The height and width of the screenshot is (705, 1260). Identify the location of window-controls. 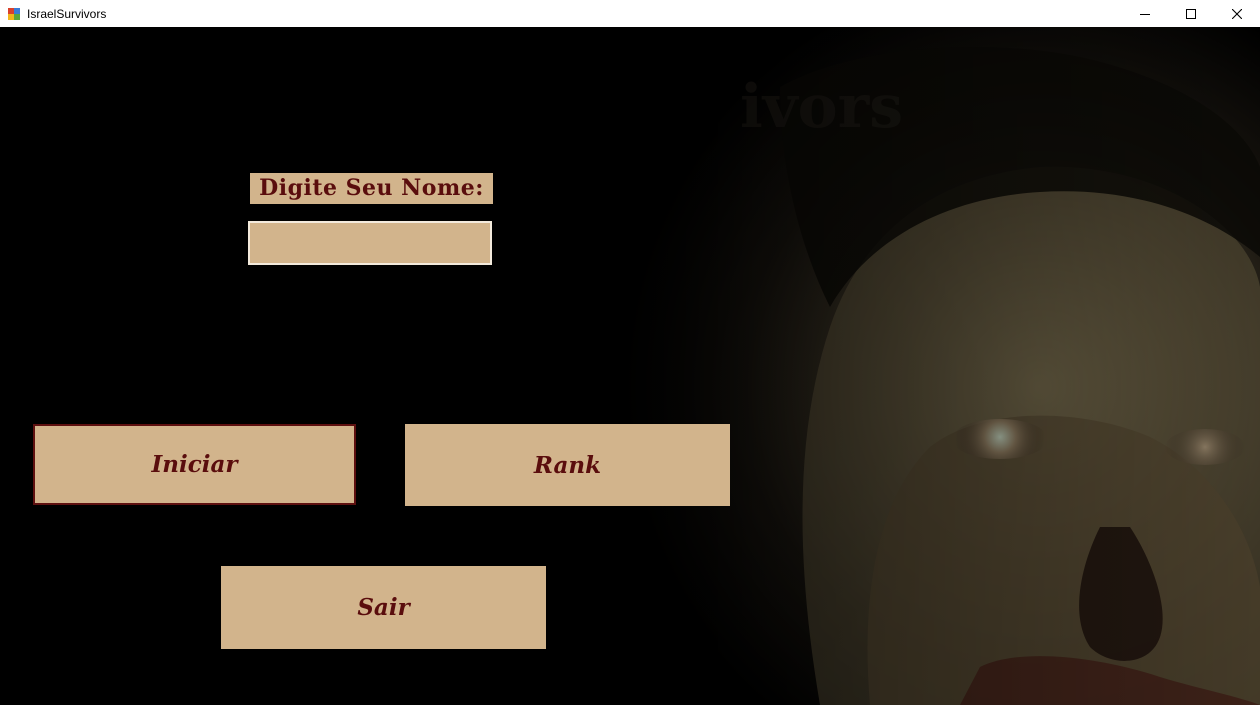
(1191, 13).